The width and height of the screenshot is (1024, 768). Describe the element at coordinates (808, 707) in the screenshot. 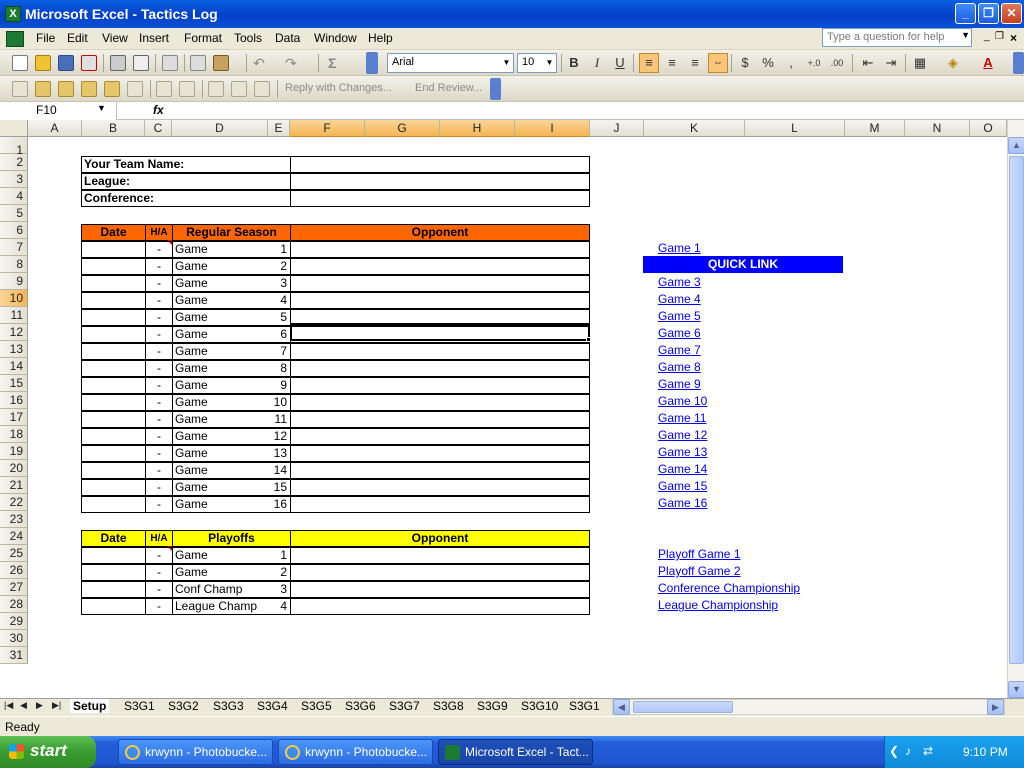

I see `horizontal-scrollbar: ◀ ▶` at that location.